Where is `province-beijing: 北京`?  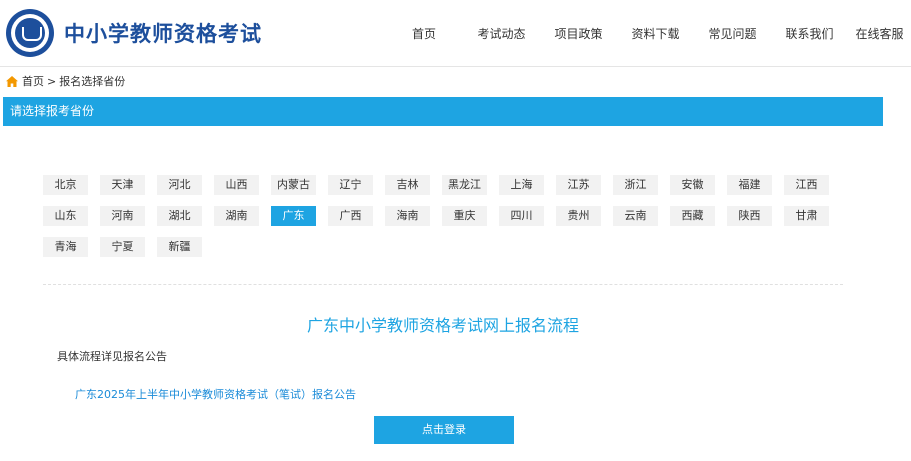
province-beijing: 北京 is located at coordinates (65, 185).